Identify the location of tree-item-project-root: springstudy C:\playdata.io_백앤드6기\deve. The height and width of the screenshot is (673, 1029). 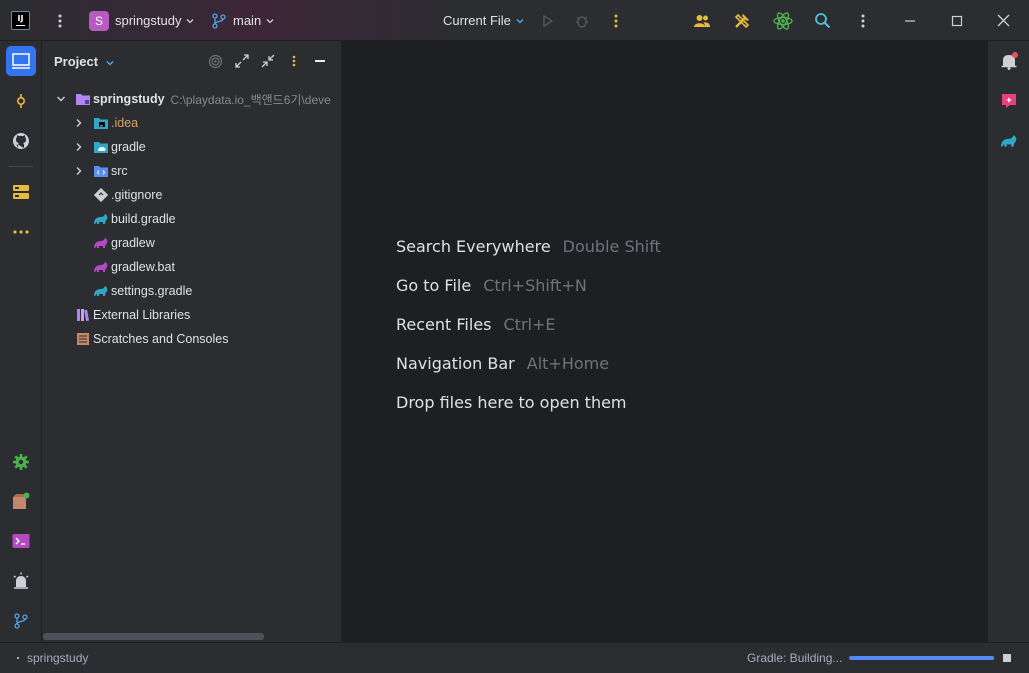
(192, 99).